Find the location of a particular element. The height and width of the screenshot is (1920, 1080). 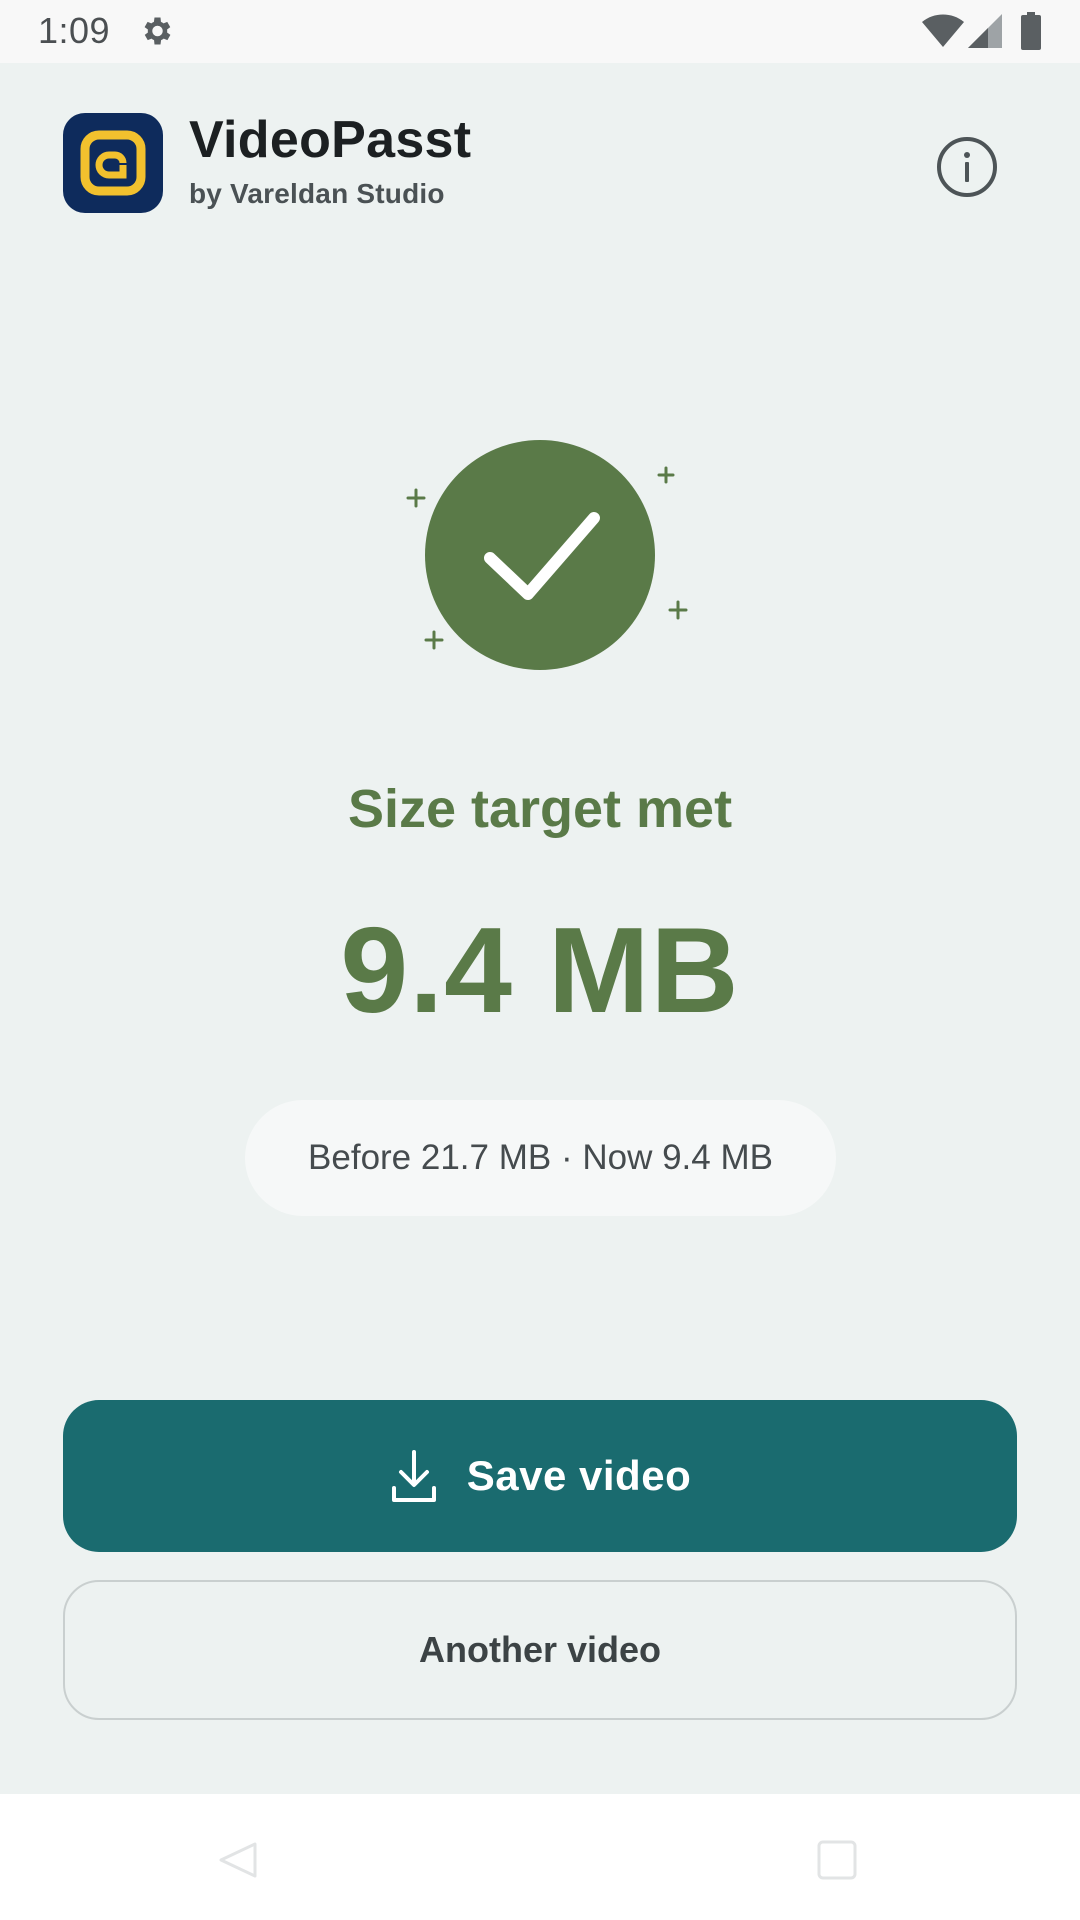

info-icon is located at coordinates (967, 167).